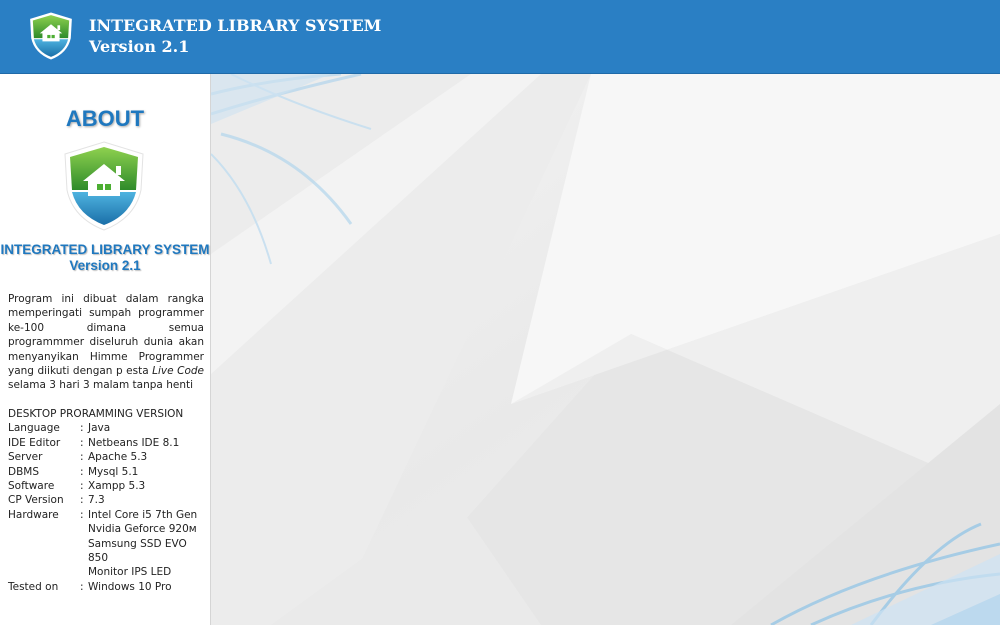 This screenshot has height=625, width=1000. What do you see at coordinates (148, 486) in the screenshot?
I see `spec-value: Xampp 5.3` at bounding box center [148, 486].